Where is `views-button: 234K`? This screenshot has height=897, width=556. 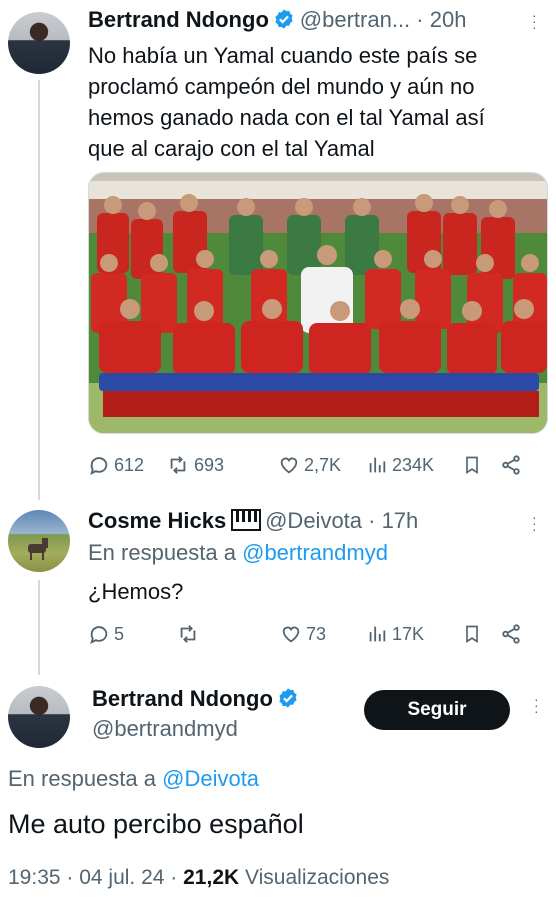
views-button: 234K is located at coordinates (414, 465).